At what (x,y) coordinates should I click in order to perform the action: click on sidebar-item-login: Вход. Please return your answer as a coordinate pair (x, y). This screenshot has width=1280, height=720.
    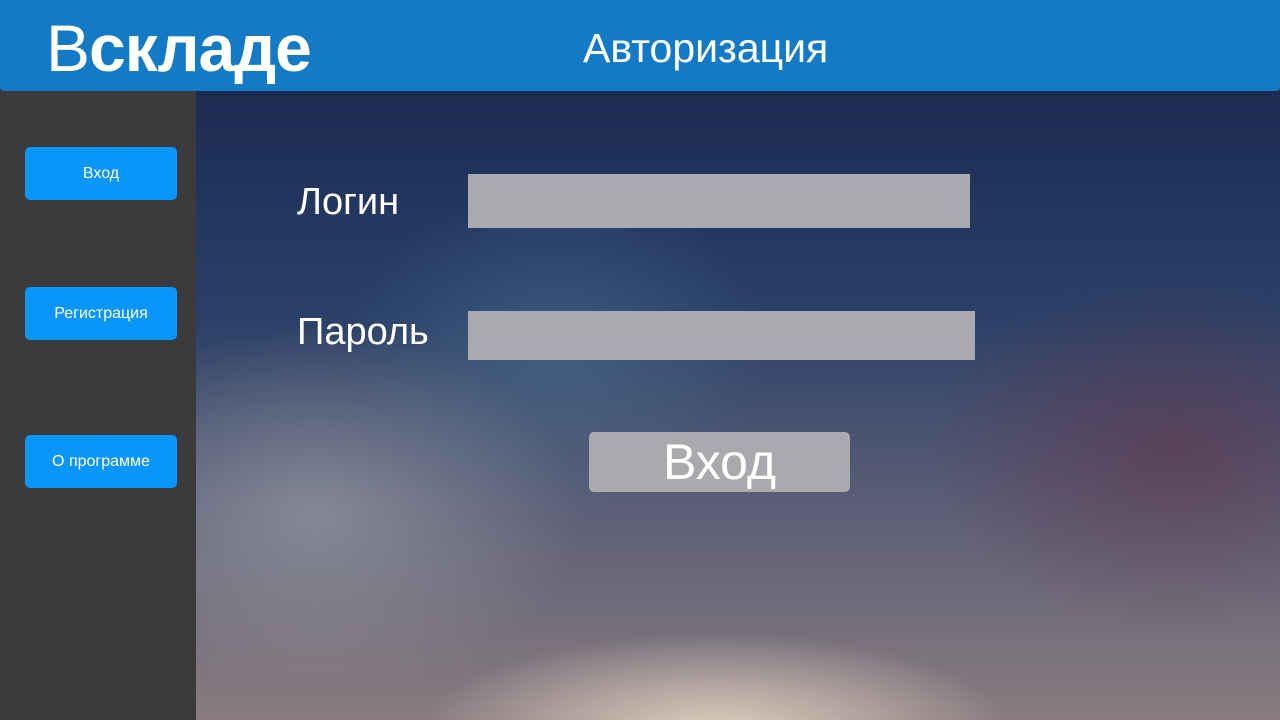
    Looking at the image, I should click on (101, 173).